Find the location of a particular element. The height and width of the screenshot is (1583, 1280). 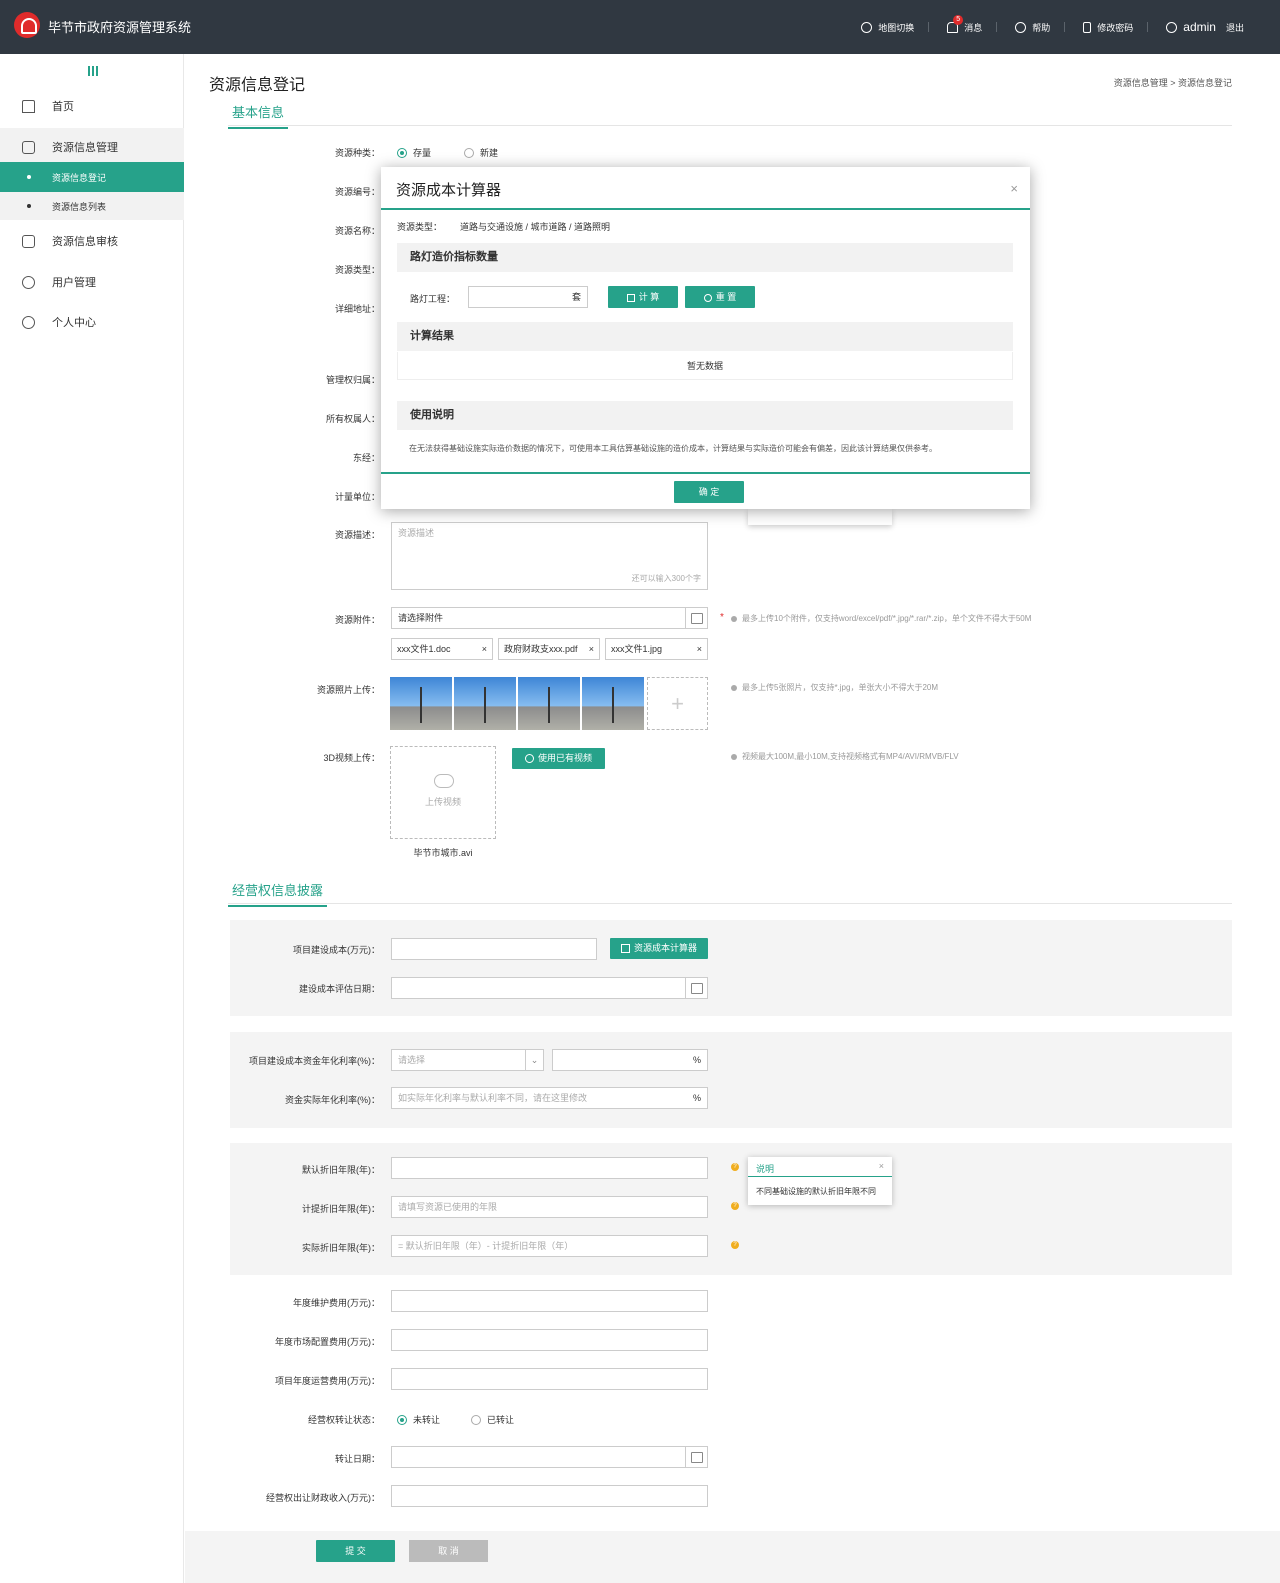

percent-suffix: % is located at coordinates (696, 1098).